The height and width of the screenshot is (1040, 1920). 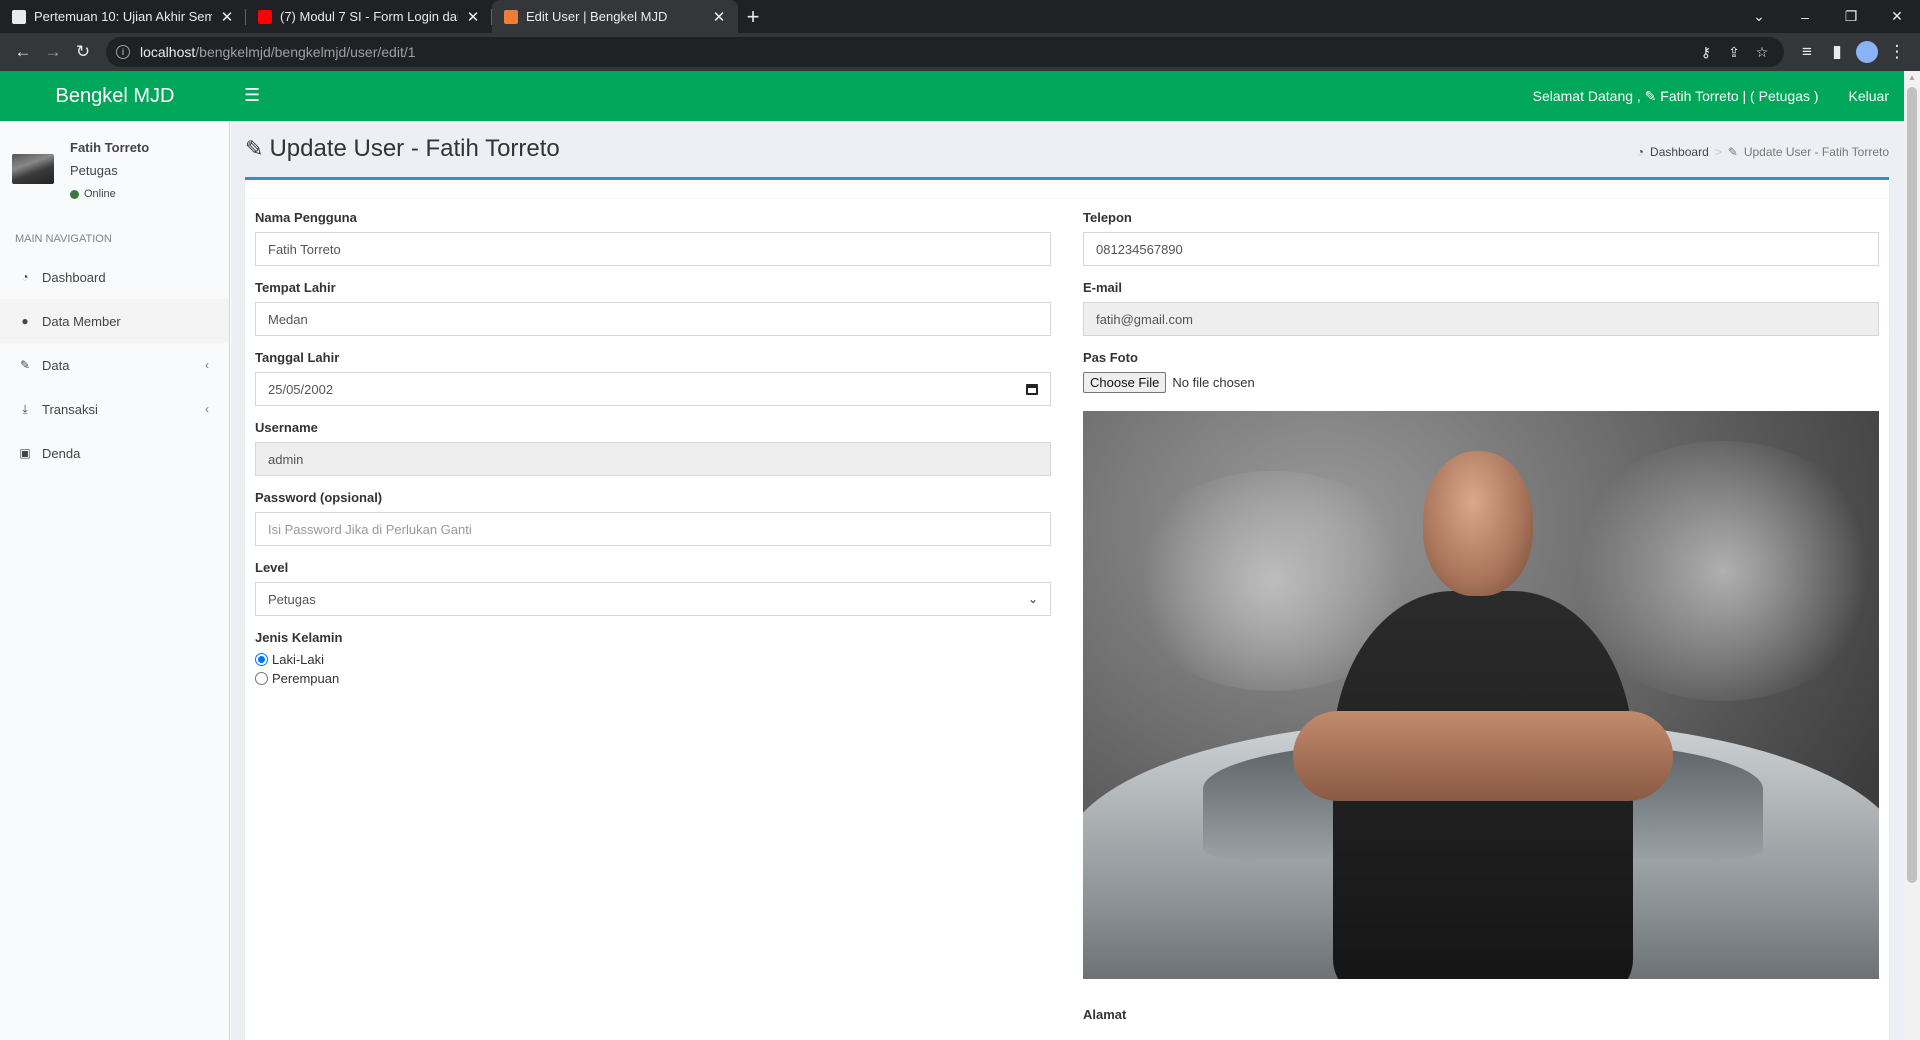 I want to click on new-tab-button: +, so click(x=753, y=16).